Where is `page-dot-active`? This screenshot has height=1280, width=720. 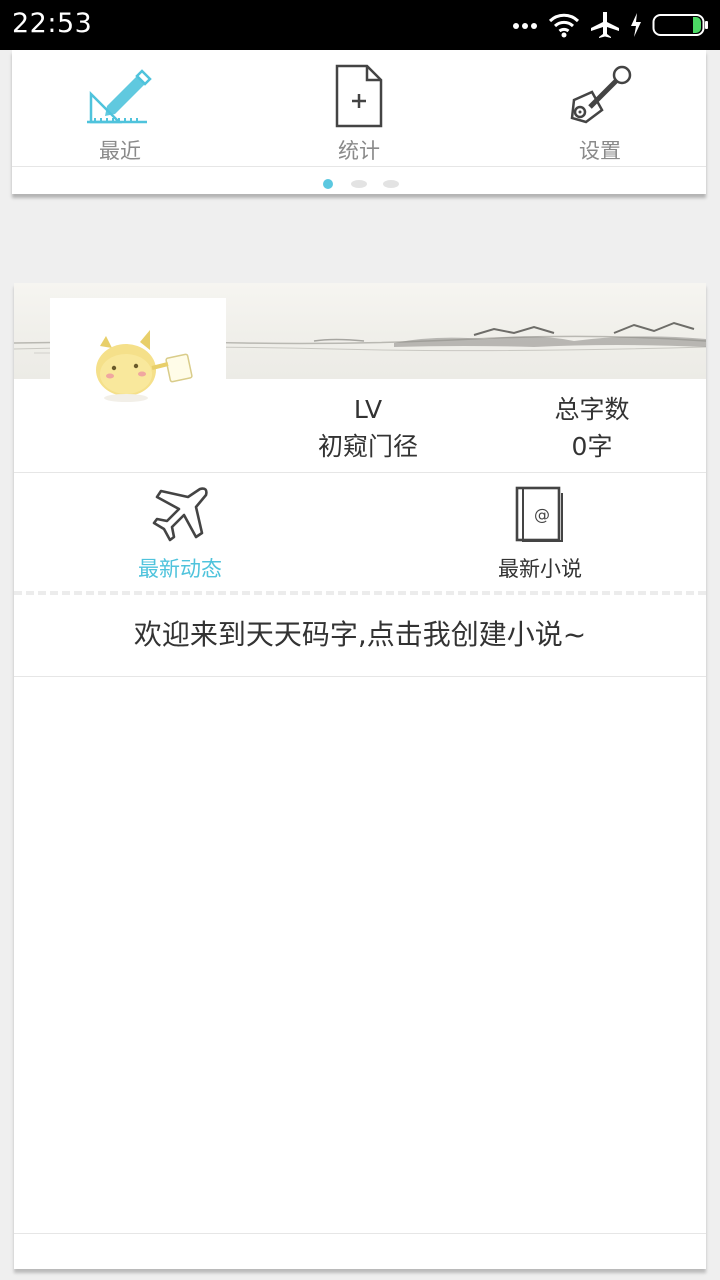
page-dot-active is located at coordinates (328, 184).